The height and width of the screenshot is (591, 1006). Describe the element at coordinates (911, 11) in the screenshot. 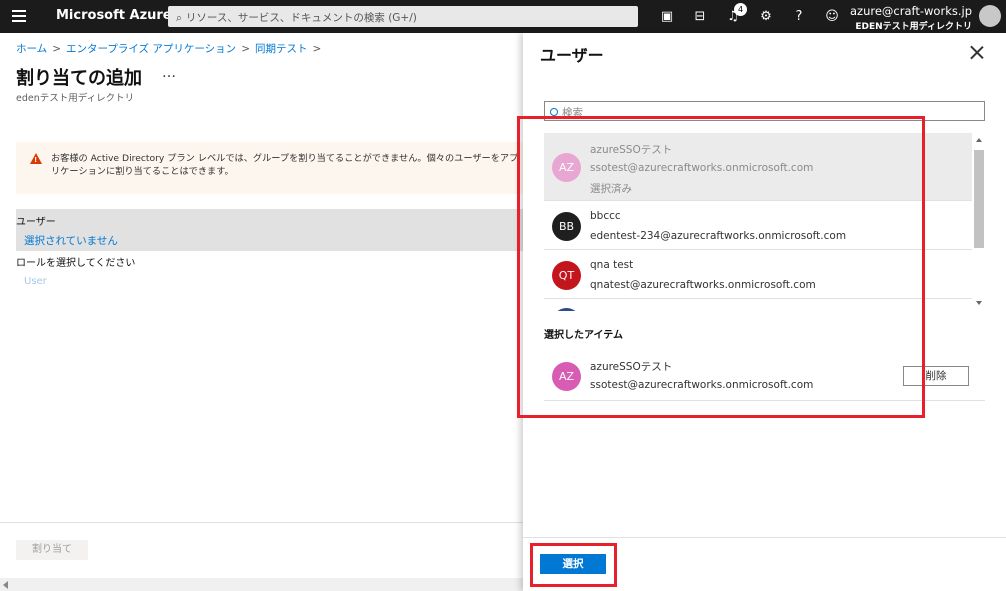

I see `account-email: azure@craft-works.jp` at that location.